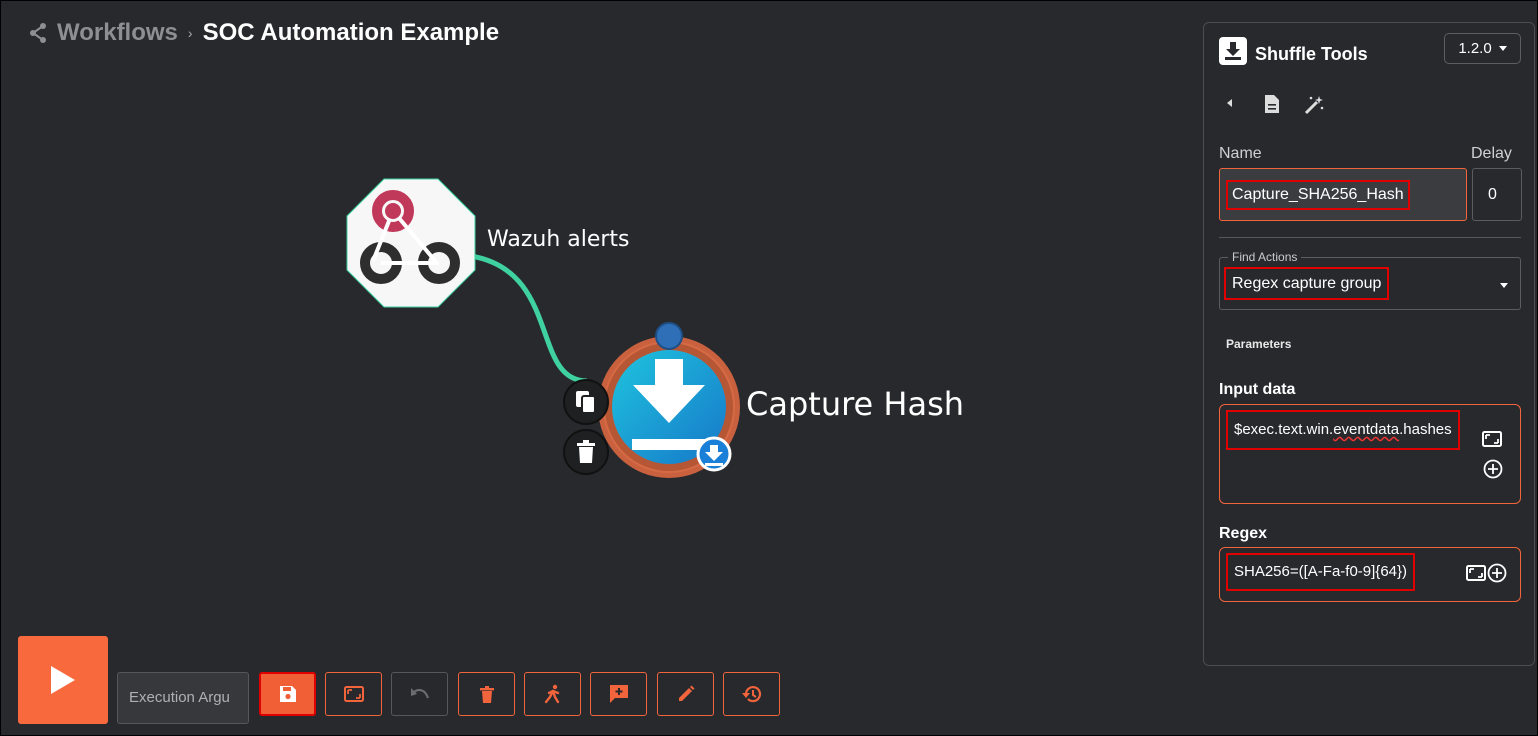 The width and height of the screenshot is (1538, 736). I want to click on app-name: Shuffle Tools, so click(1311, 54).